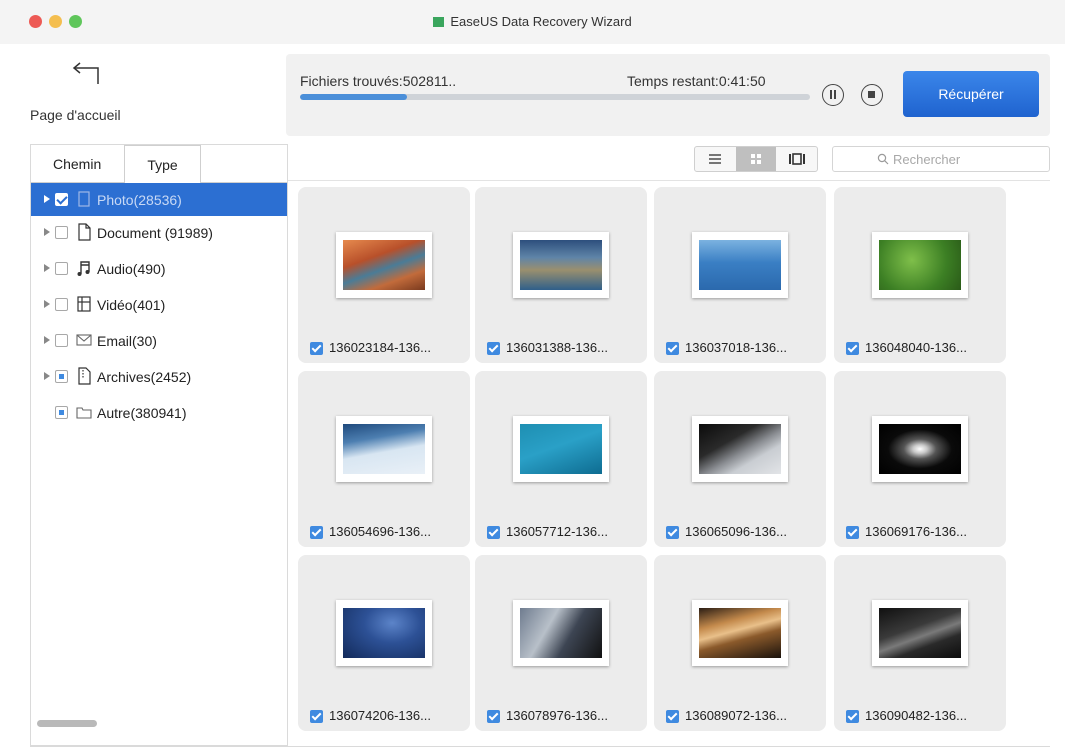 The image size is (1065, 754). Describe the element at coordinates (159, 342) in the screenshot. I see `tree-item-email: Email(30)` at that location.